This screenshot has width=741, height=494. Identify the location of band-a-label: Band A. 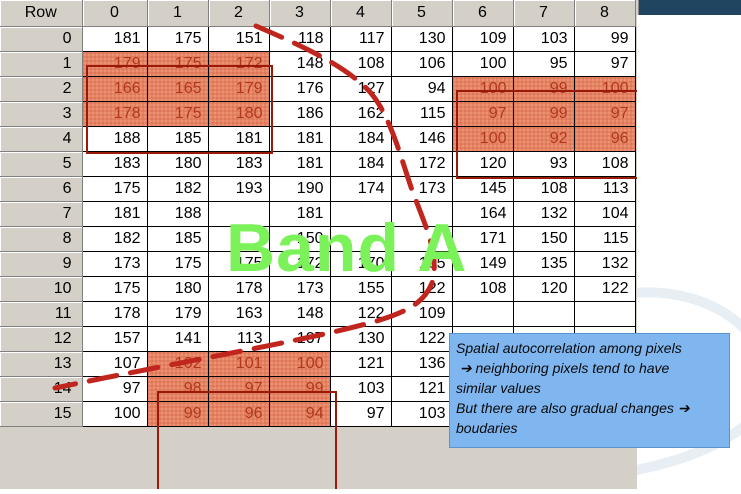
(347, 248).